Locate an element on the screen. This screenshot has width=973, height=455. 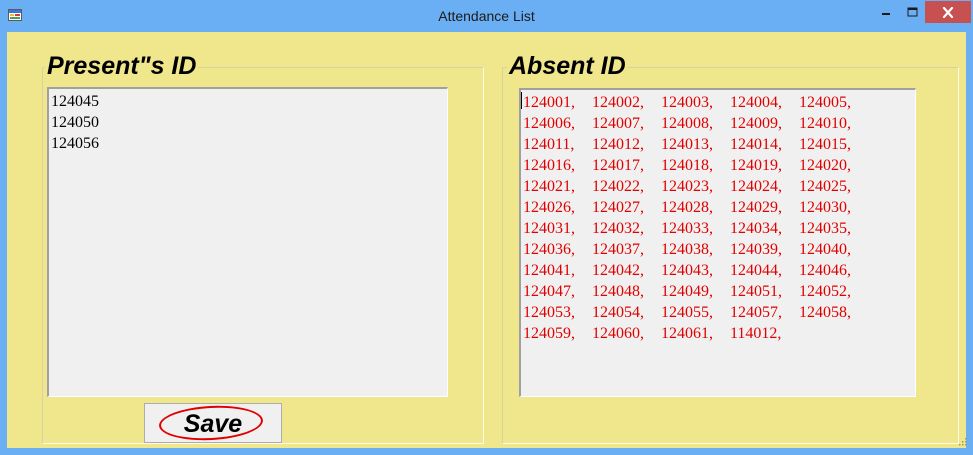
absent-id-line: 124059, 124060, 124061, 114012, is located at coordinates (719, 333).